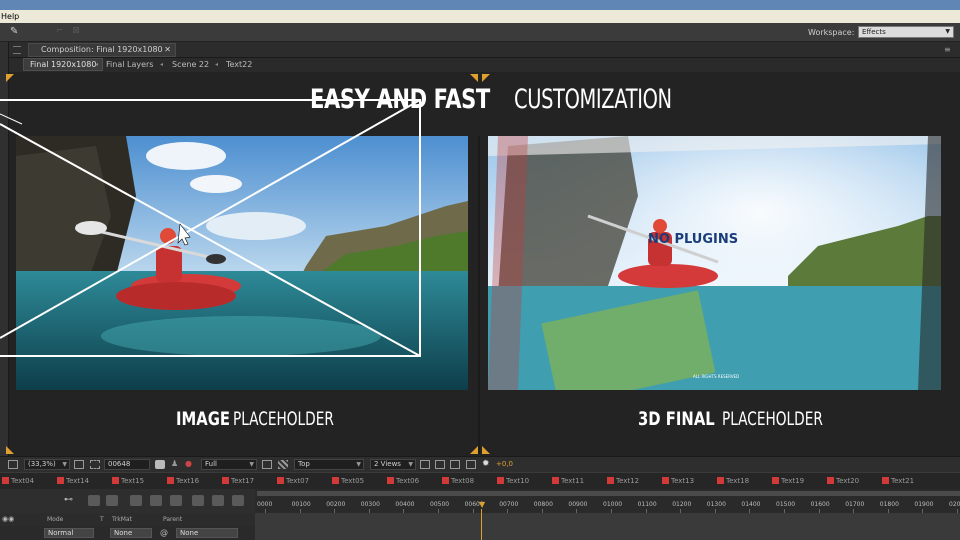 The image size is (960, 540). What do you see at coordinates (623, 481) in the screenshot?
I see `timeline-layer-label: Text12` at bounding box center [623, 481].